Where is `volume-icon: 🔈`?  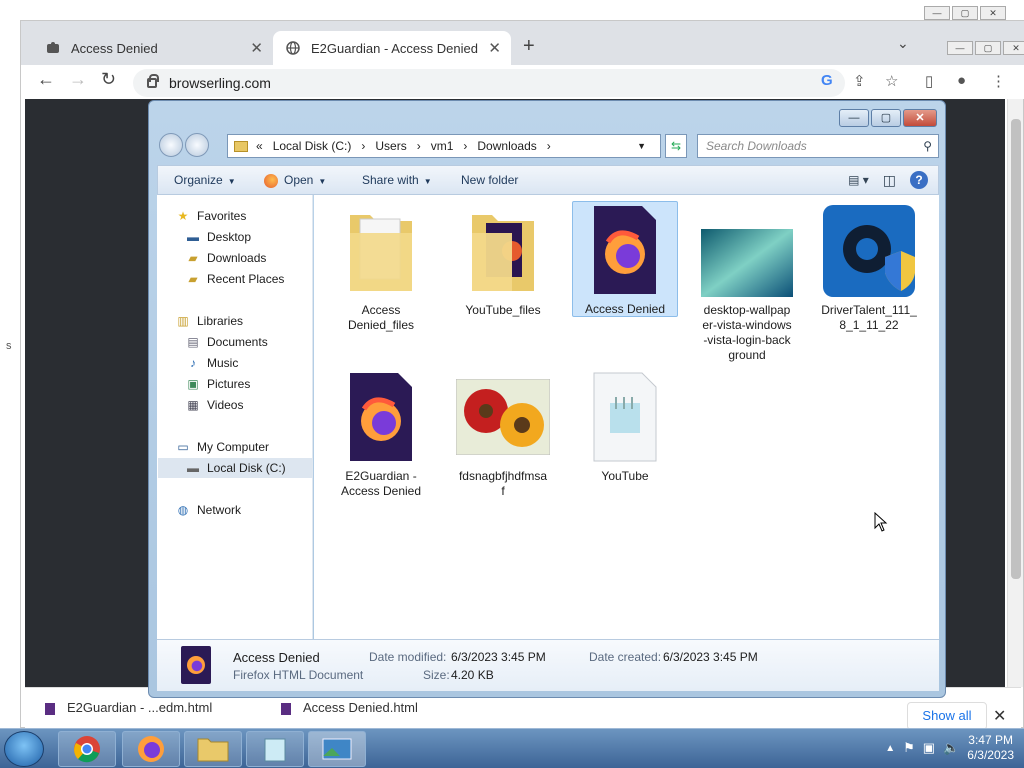 volume-icon: 🔈 is located at coordinates (951, 748).